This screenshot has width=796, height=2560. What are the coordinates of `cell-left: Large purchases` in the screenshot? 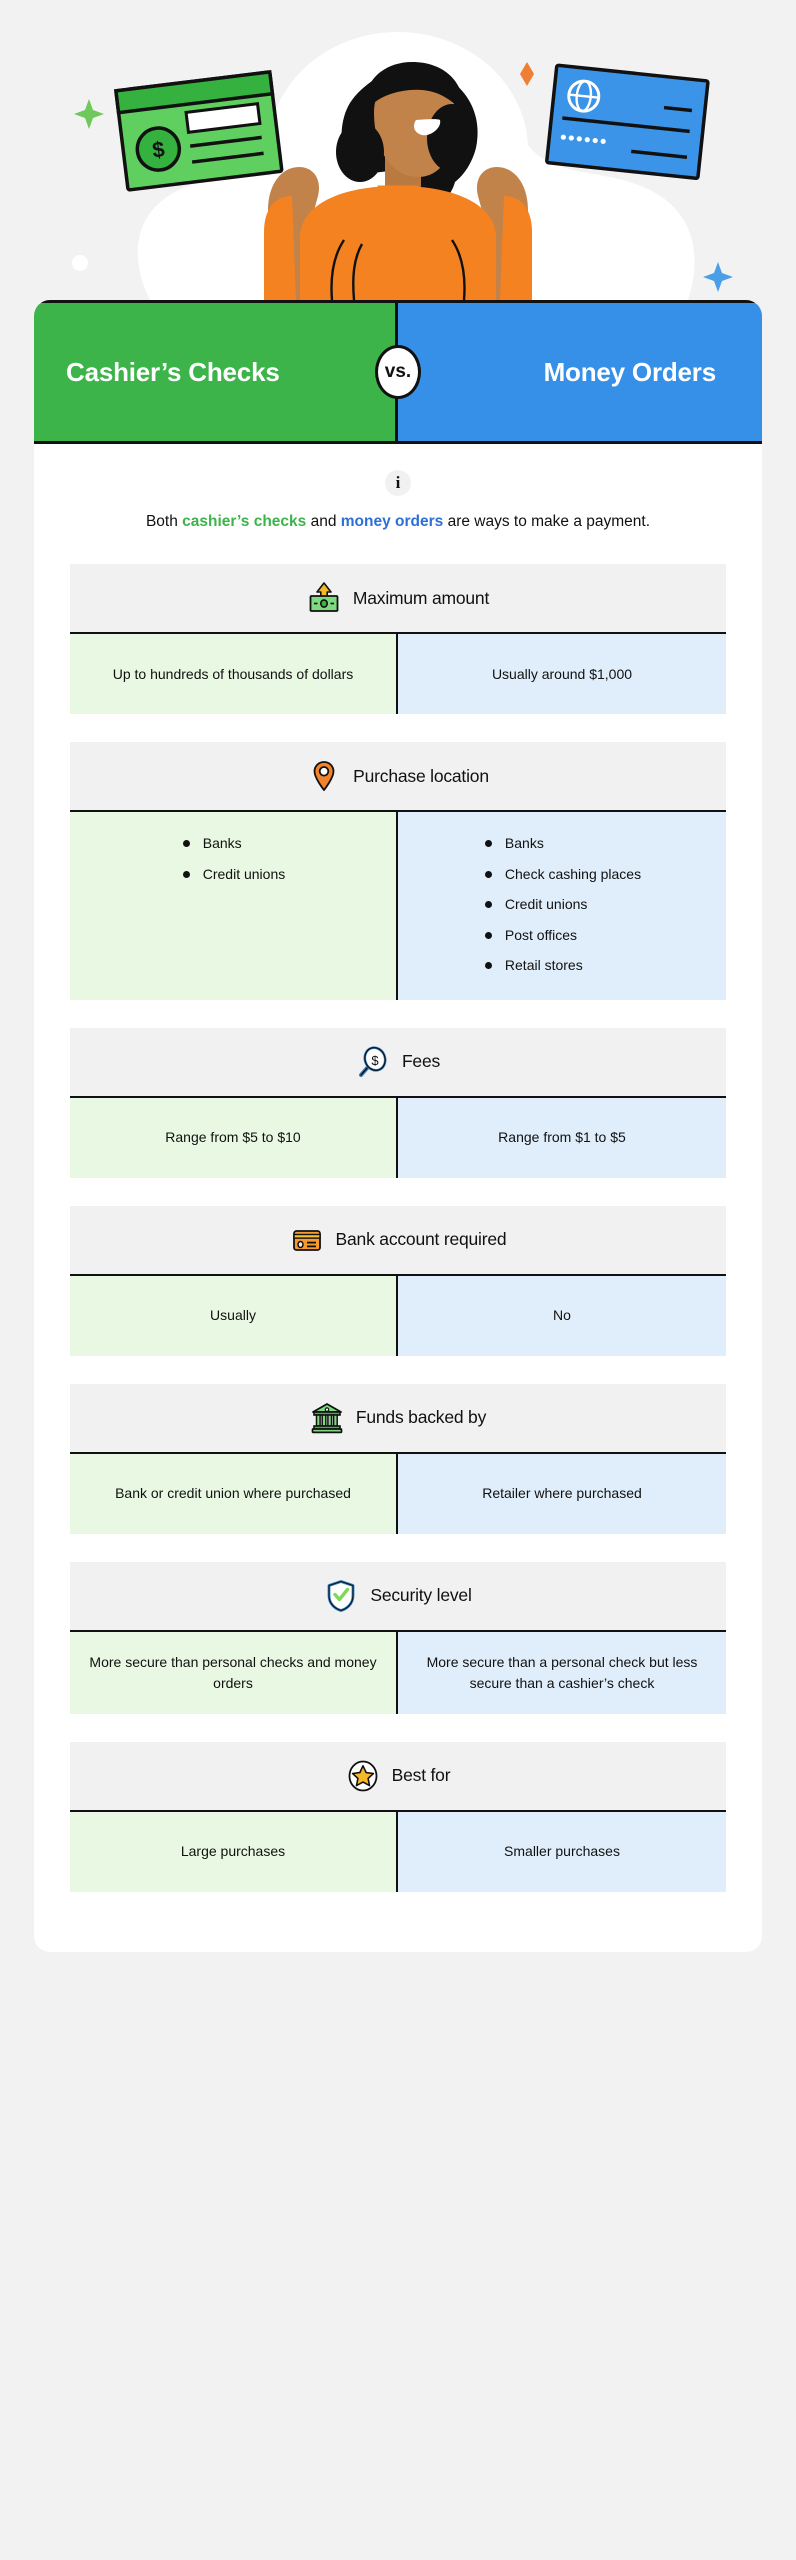 It's located at (234, 1851).